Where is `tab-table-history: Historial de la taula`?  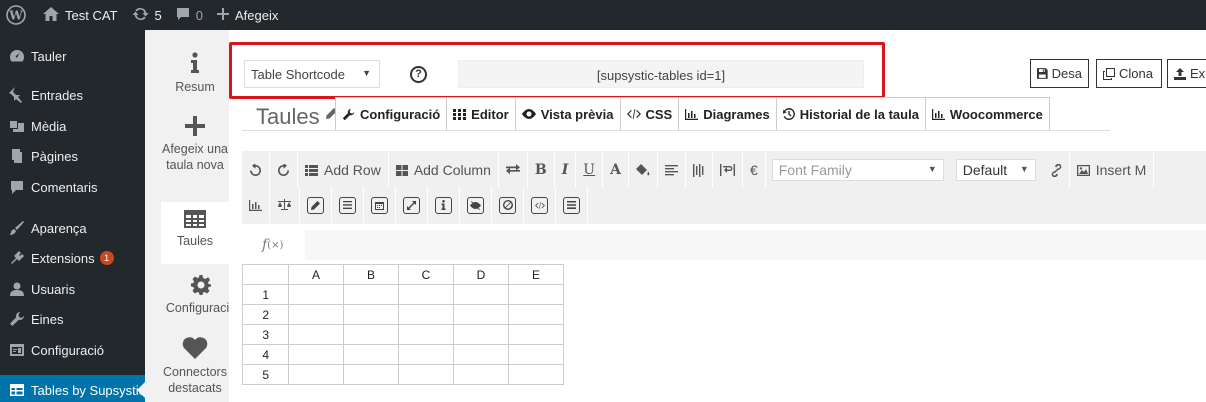 tab-table-history: Historial de la taula is located at coordinates (850, 113).